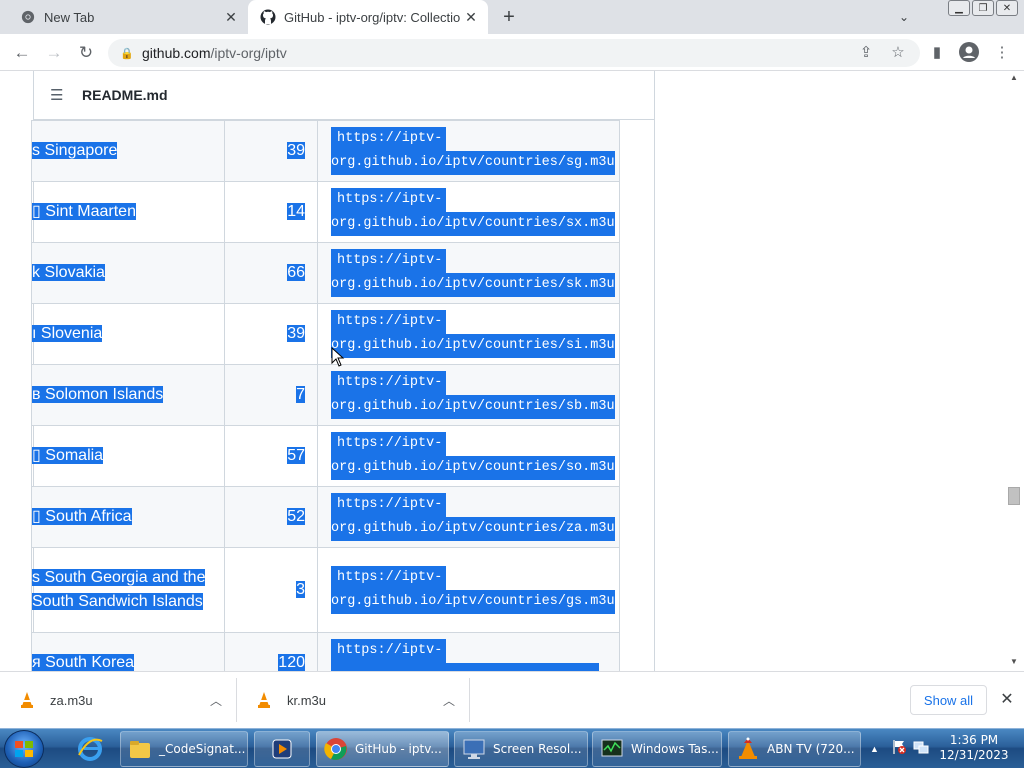  I want to click on list-icon: ☰, so click(58, 95).